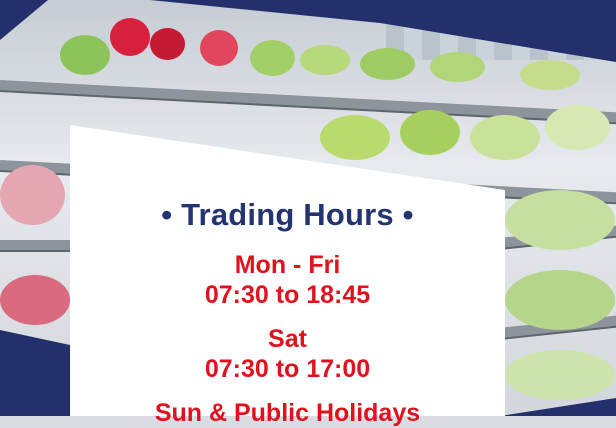 The width and height of the screenshot is (616, 428). Describe the element at coordinates (287, 265) in the screenshot. I see `weekday-label: Mon - Fri` at that location.